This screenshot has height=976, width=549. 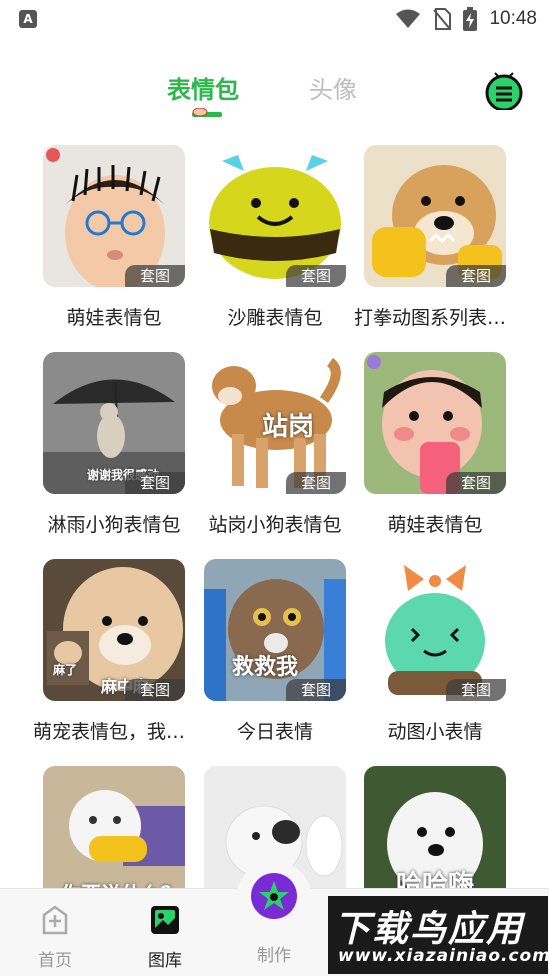 I want to click on menu-icon, so click(x=504, y=91).